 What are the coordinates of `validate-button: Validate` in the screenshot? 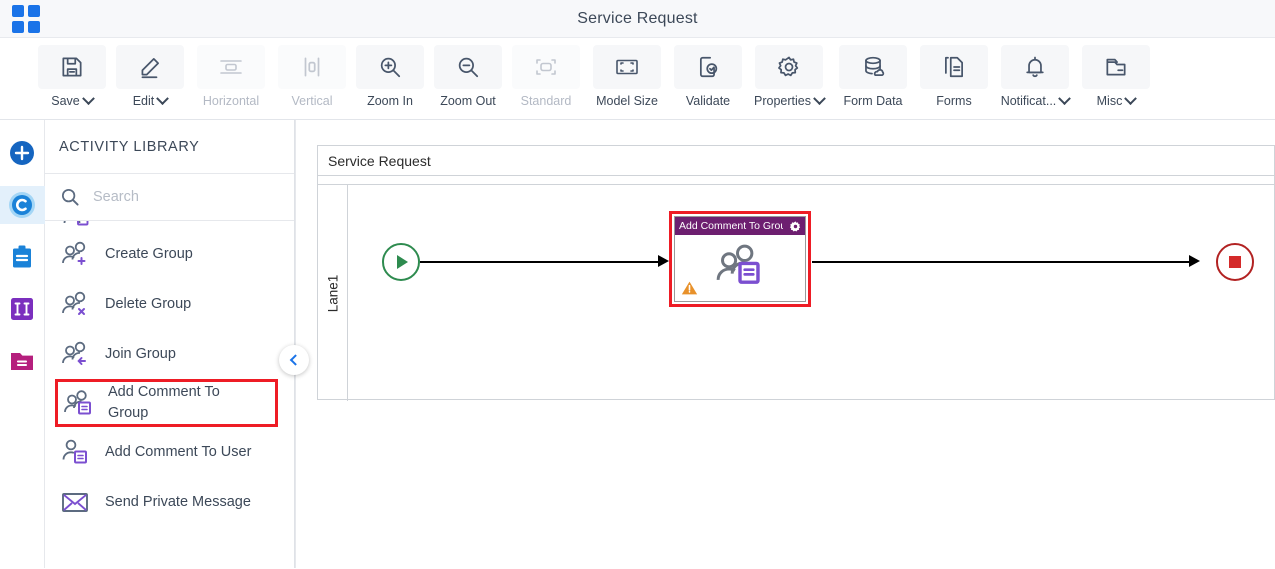 It's located at (708, 73).